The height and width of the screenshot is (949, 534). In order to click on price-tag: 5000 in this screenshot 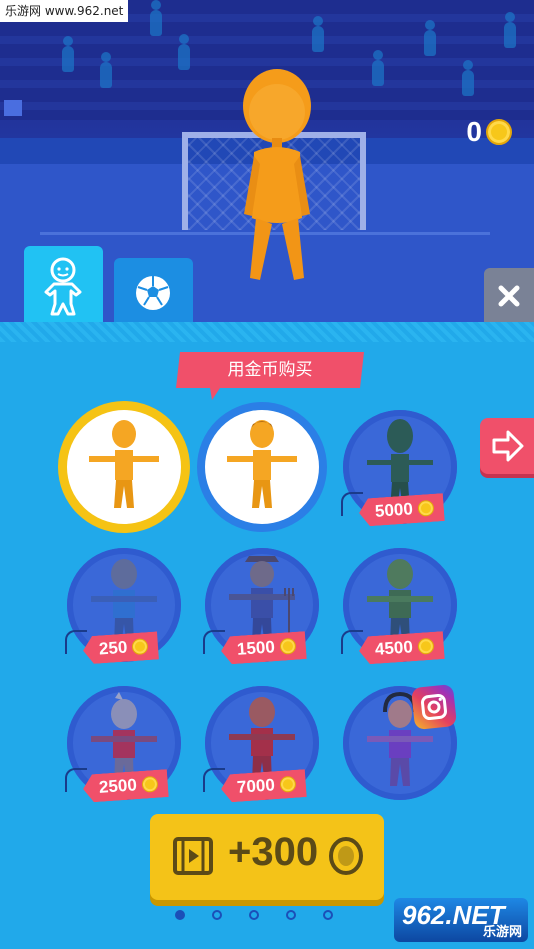, I will do `click(401, 510)`.